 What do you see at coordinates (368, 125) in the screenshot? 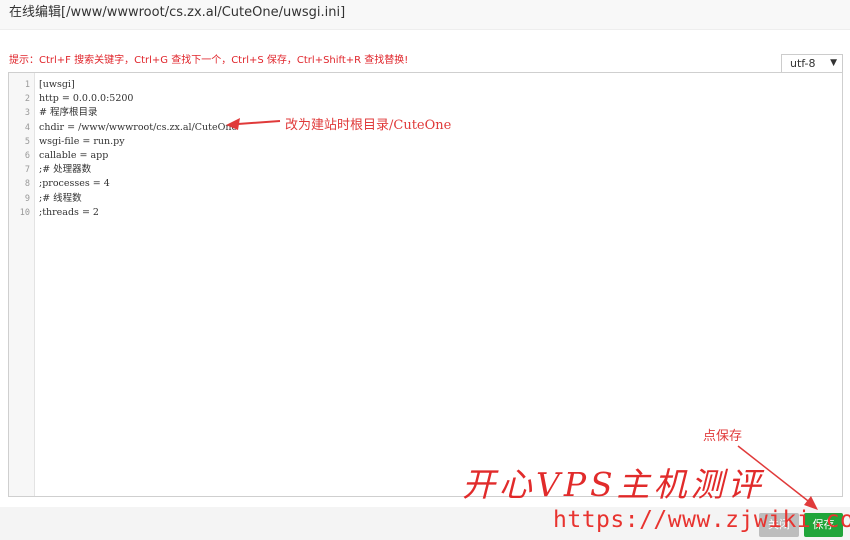
I see `chdir-annotation: 改为建站时根目录/CuteOne` at bounding box center [368, 125].